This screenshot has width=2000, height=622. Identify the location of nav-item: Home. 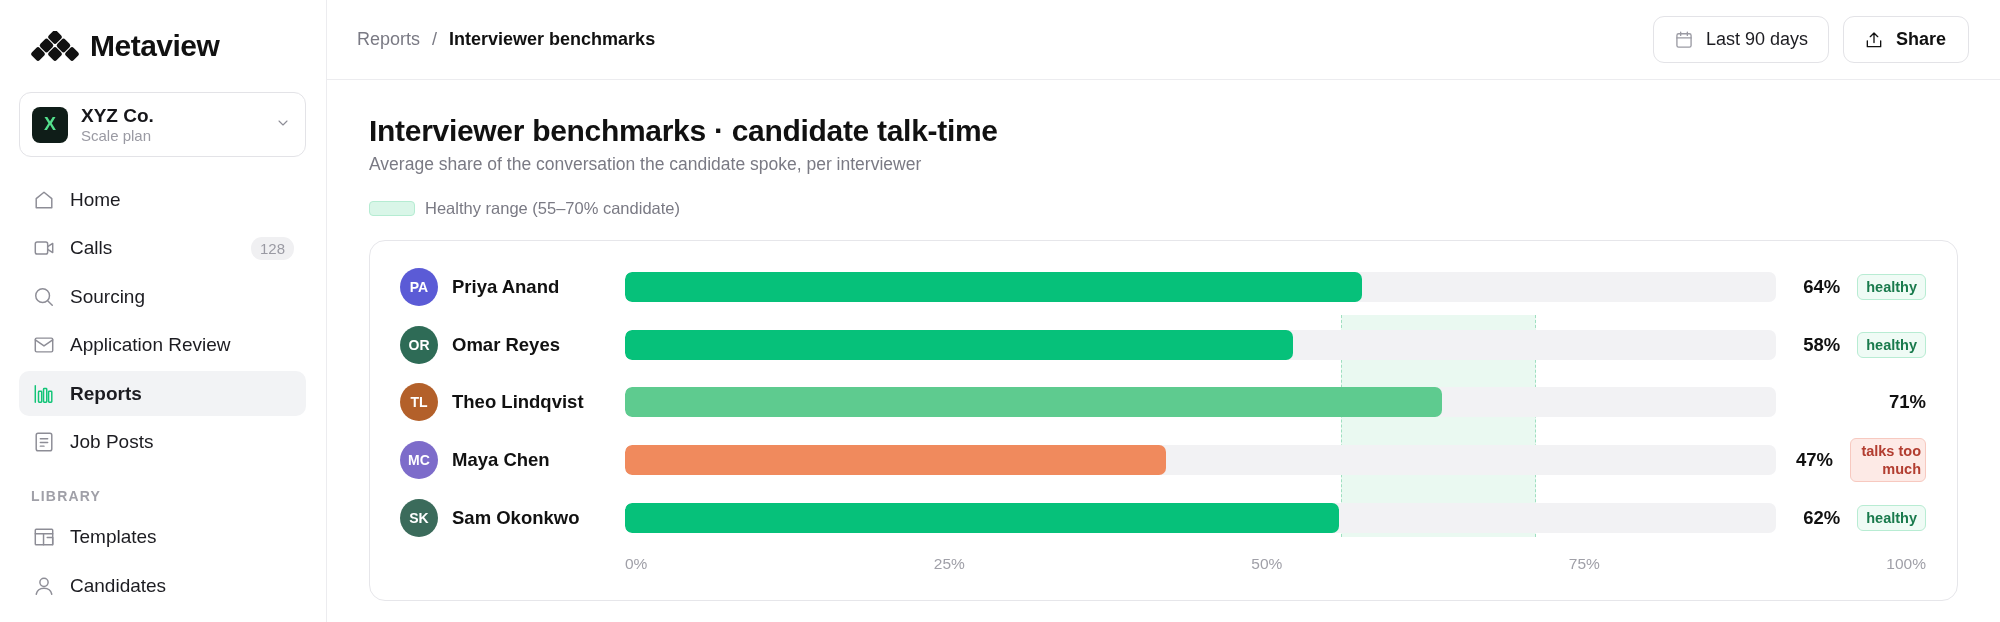
(162, 199).